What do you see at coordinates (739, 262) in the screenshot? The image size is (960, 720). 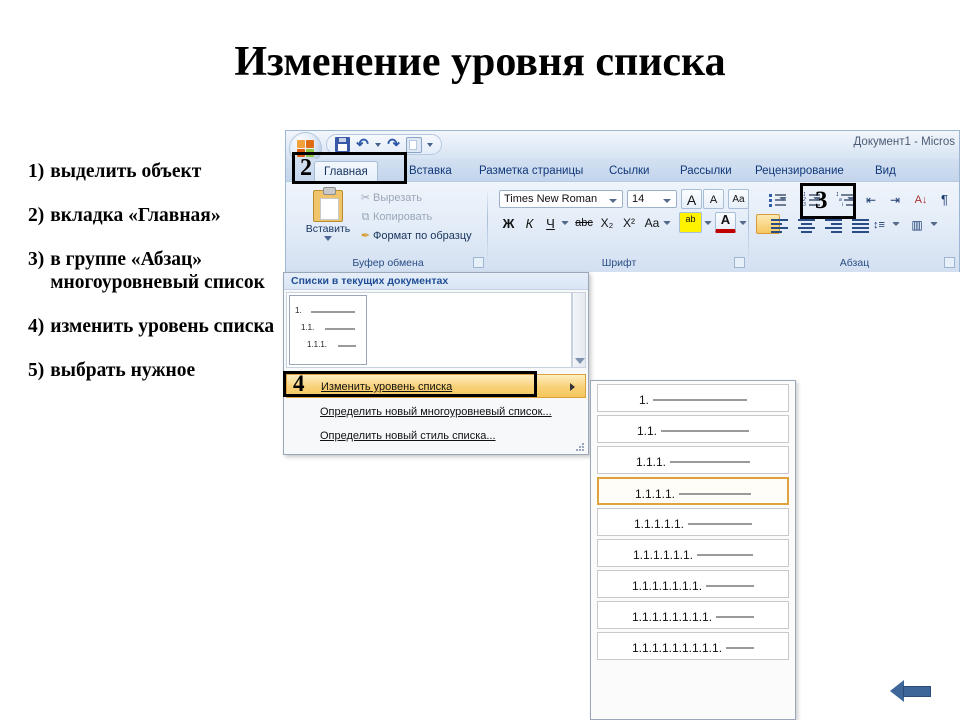 I see `font-dialog-launcher-icon` at bounding box center [739, 262].